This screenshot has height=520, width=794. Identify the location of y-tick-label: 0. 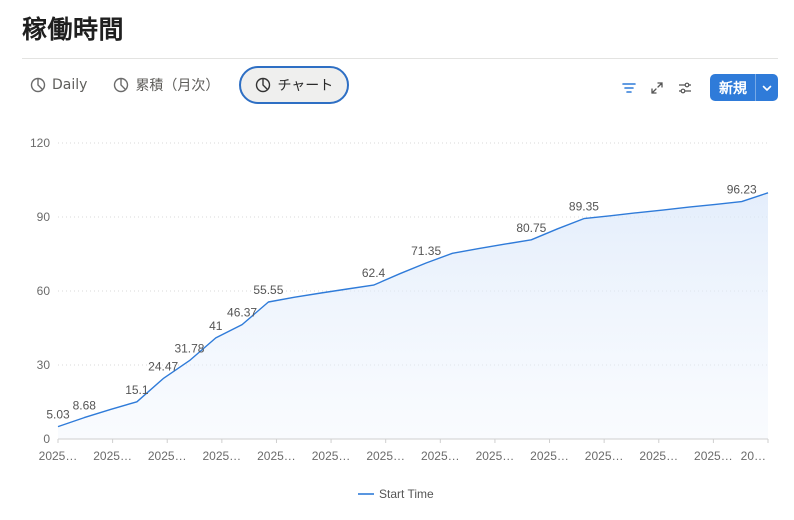
(46, 439).